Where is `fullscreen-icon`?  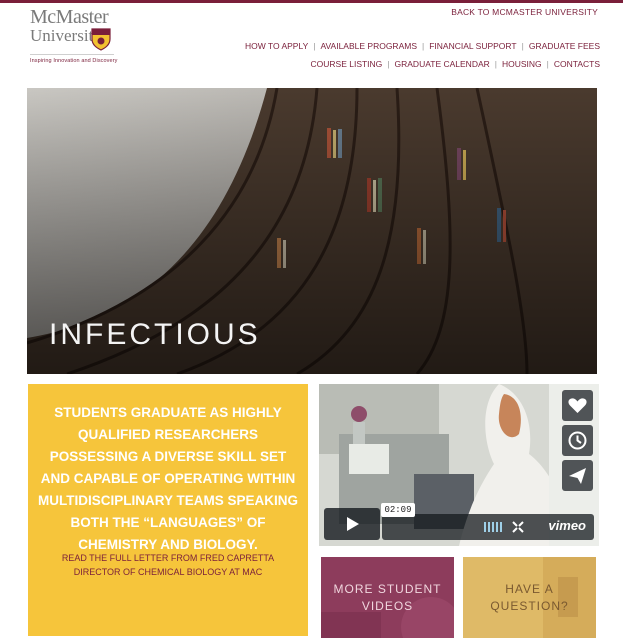
fullscreen-icon is located at coordinates (518, 527).